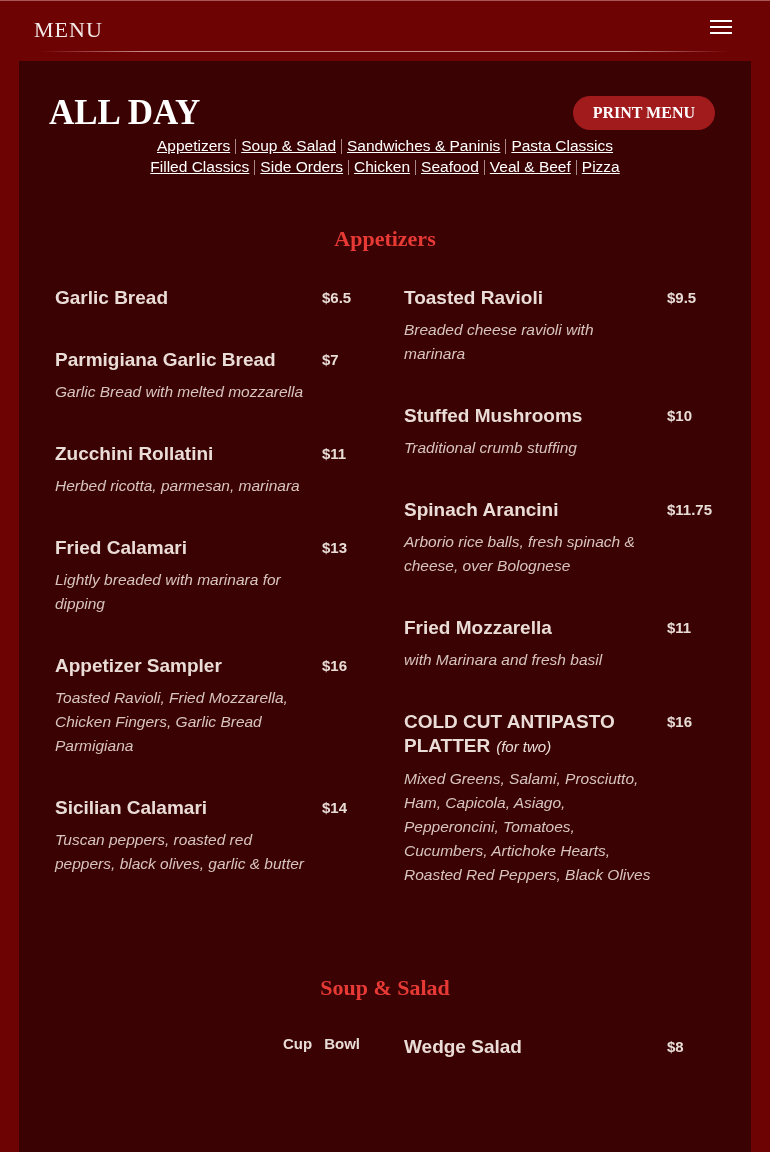  Describe the element at coordinates (335, 548) in the screenshot. I see `item-price: $13` at that location.